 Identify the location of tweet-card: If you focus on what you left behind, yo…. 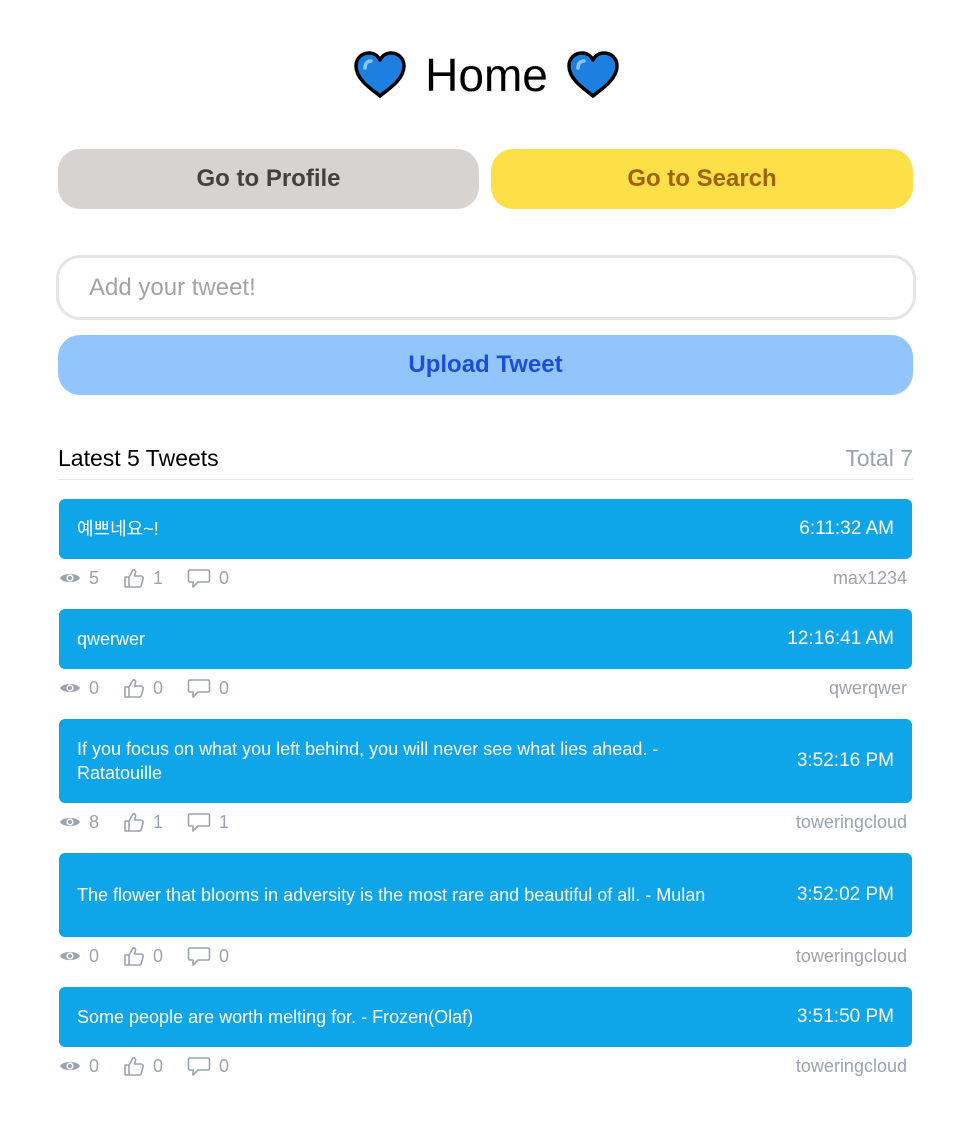
(485, 761).